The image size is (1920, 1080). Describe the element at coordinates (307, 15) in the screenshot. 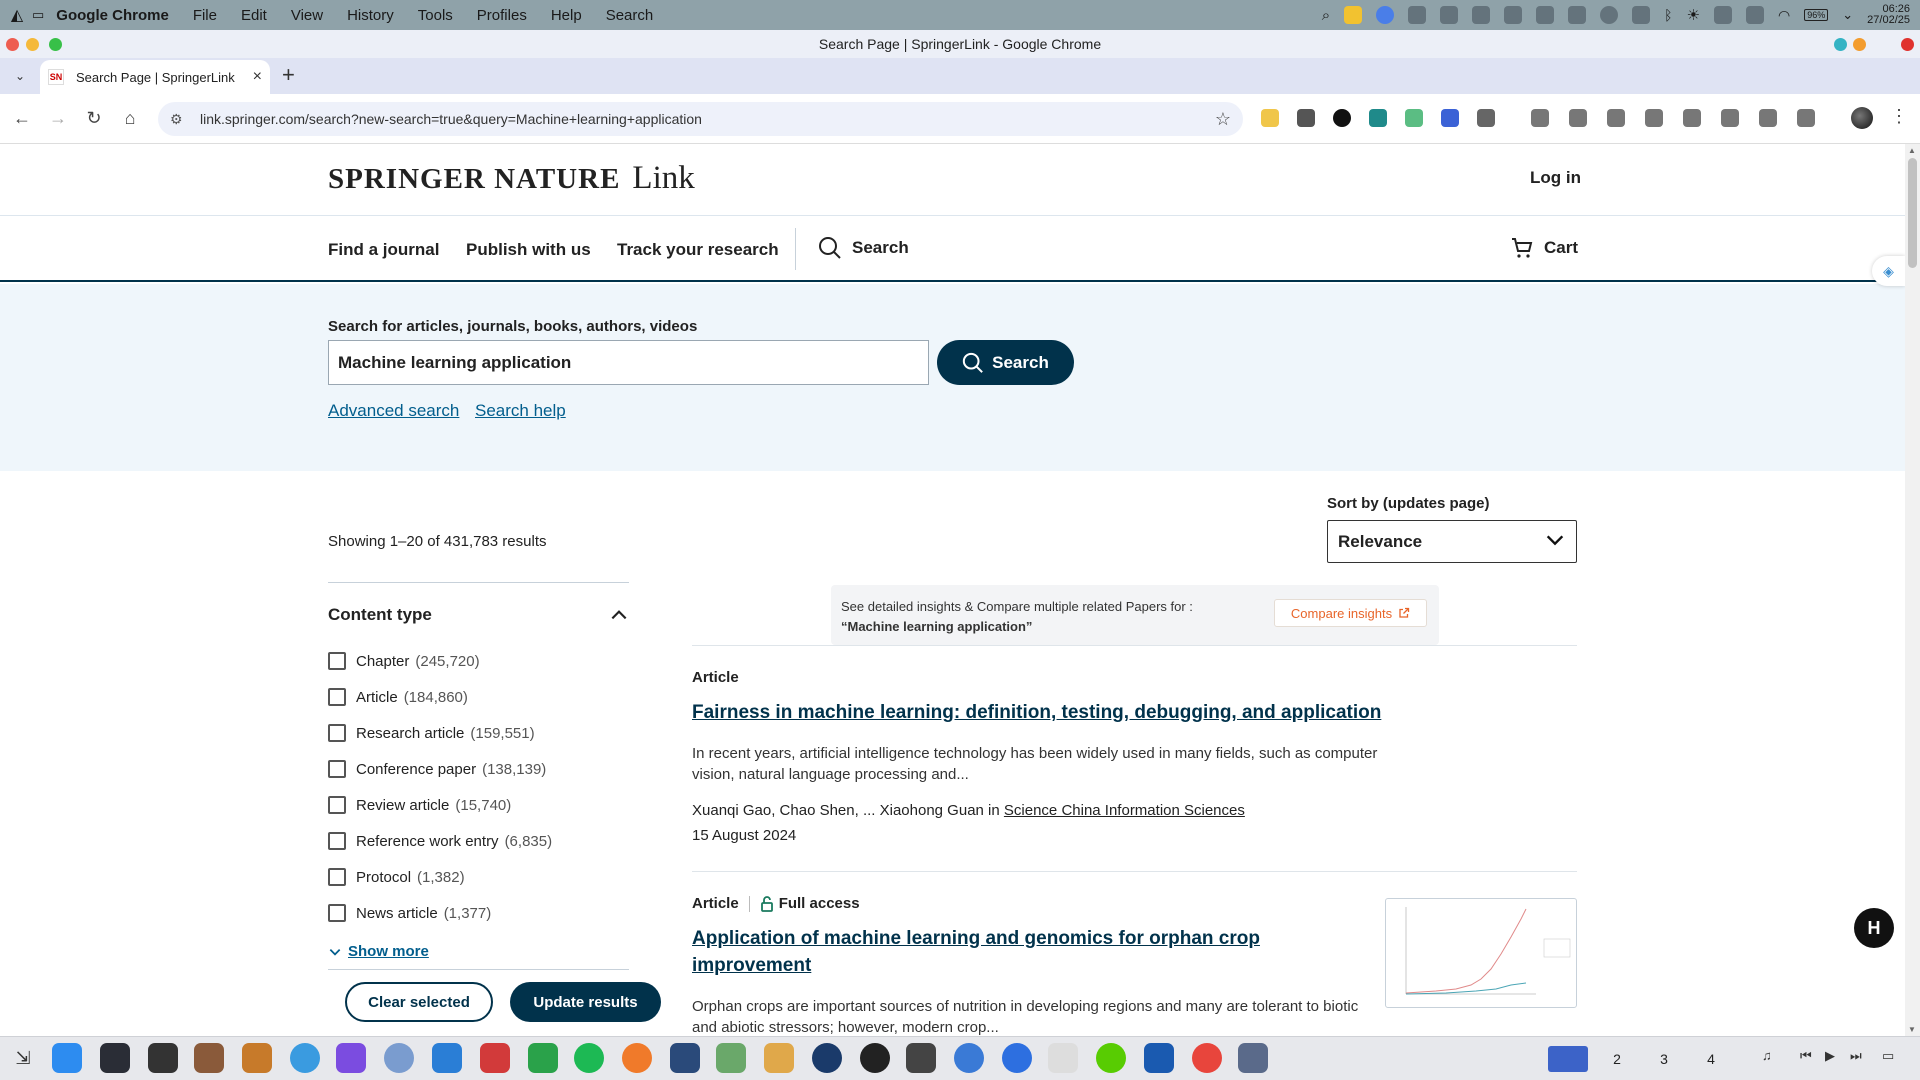

I see `menu-view: View` at that location.